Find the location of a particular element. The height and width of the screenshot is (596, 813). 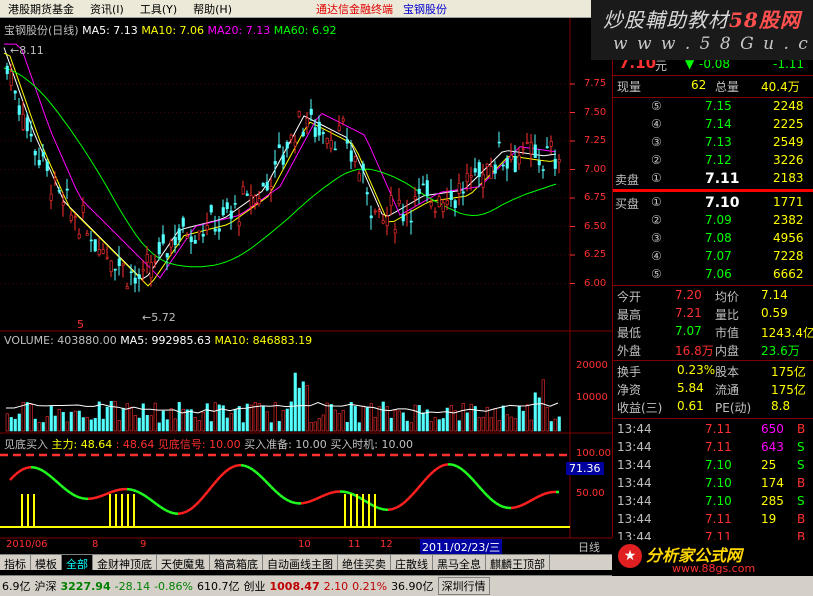

status-market-button: 深圳行情 is located at coordinates (463, 586).